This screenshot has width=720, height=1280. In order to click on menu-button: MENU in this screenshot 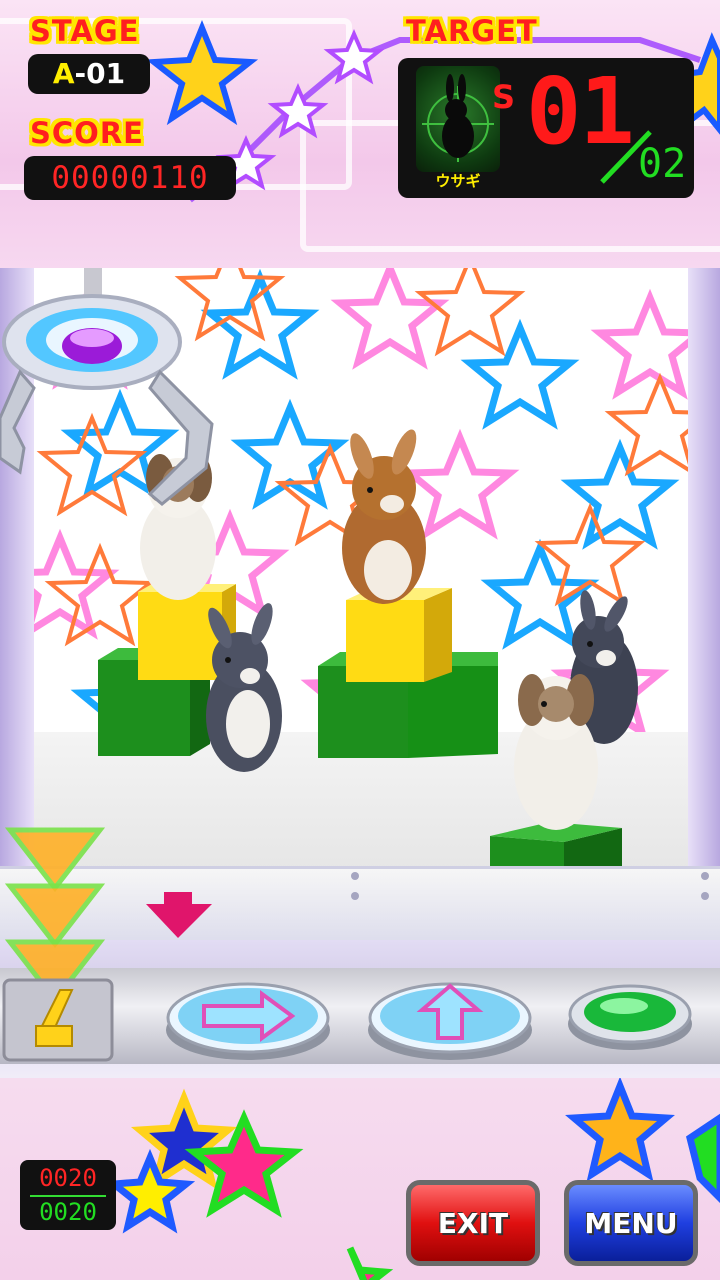, I will do `click(631, 1223)`.